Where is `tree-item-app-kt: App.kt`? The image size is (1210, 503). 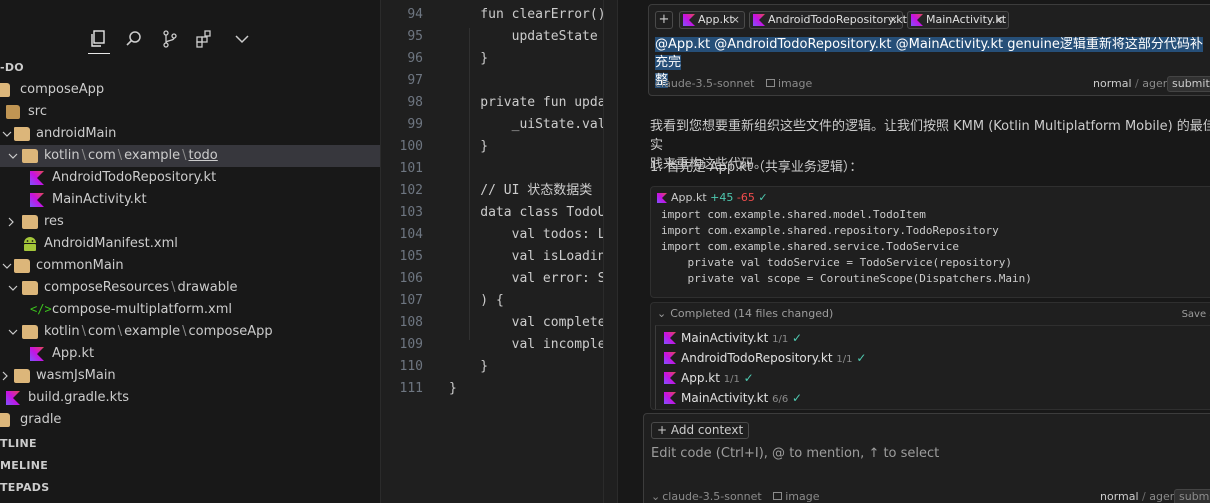 tree-item-app-kt: App.kt is located at coordinates (190, 354).